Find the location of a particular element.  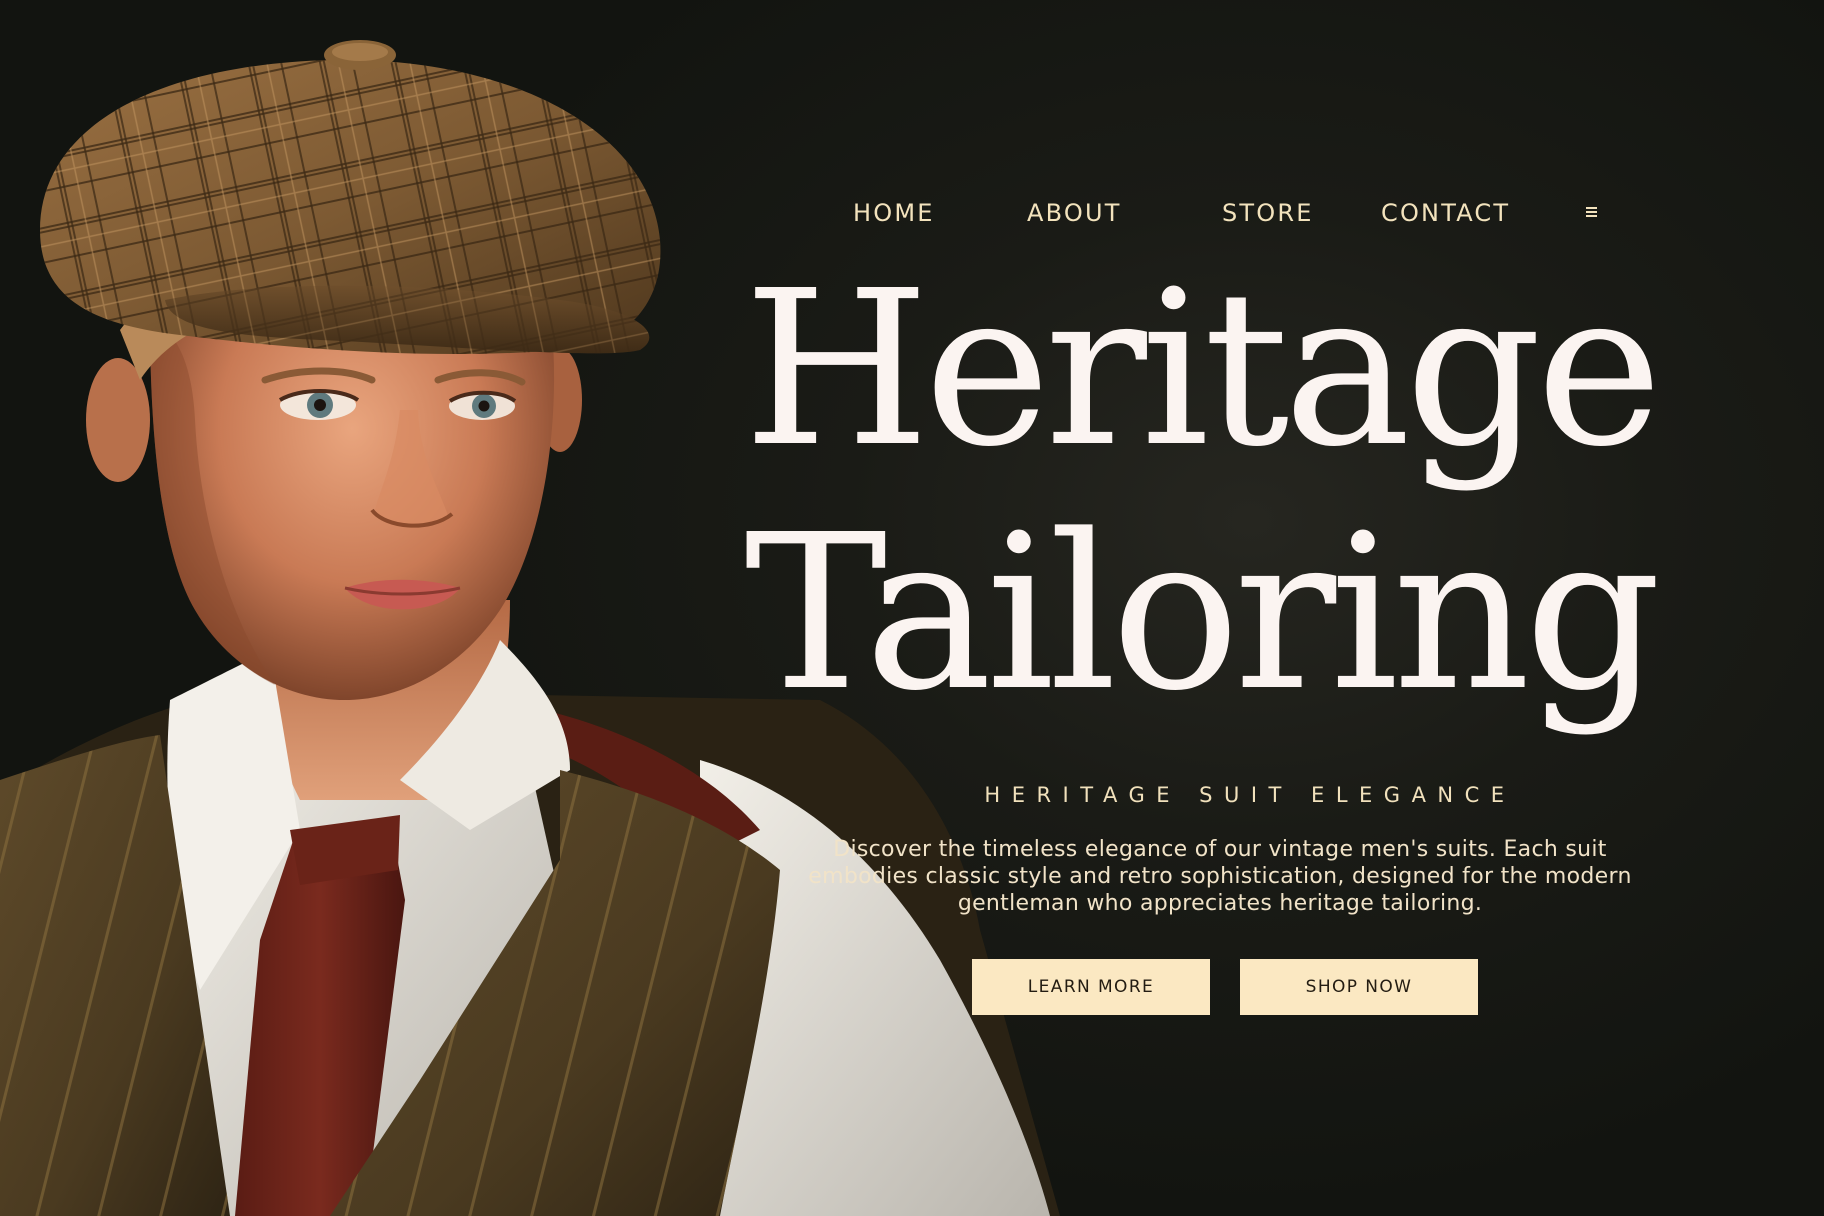

hamburger-menu-icon is located at coordinates (1593, 211).